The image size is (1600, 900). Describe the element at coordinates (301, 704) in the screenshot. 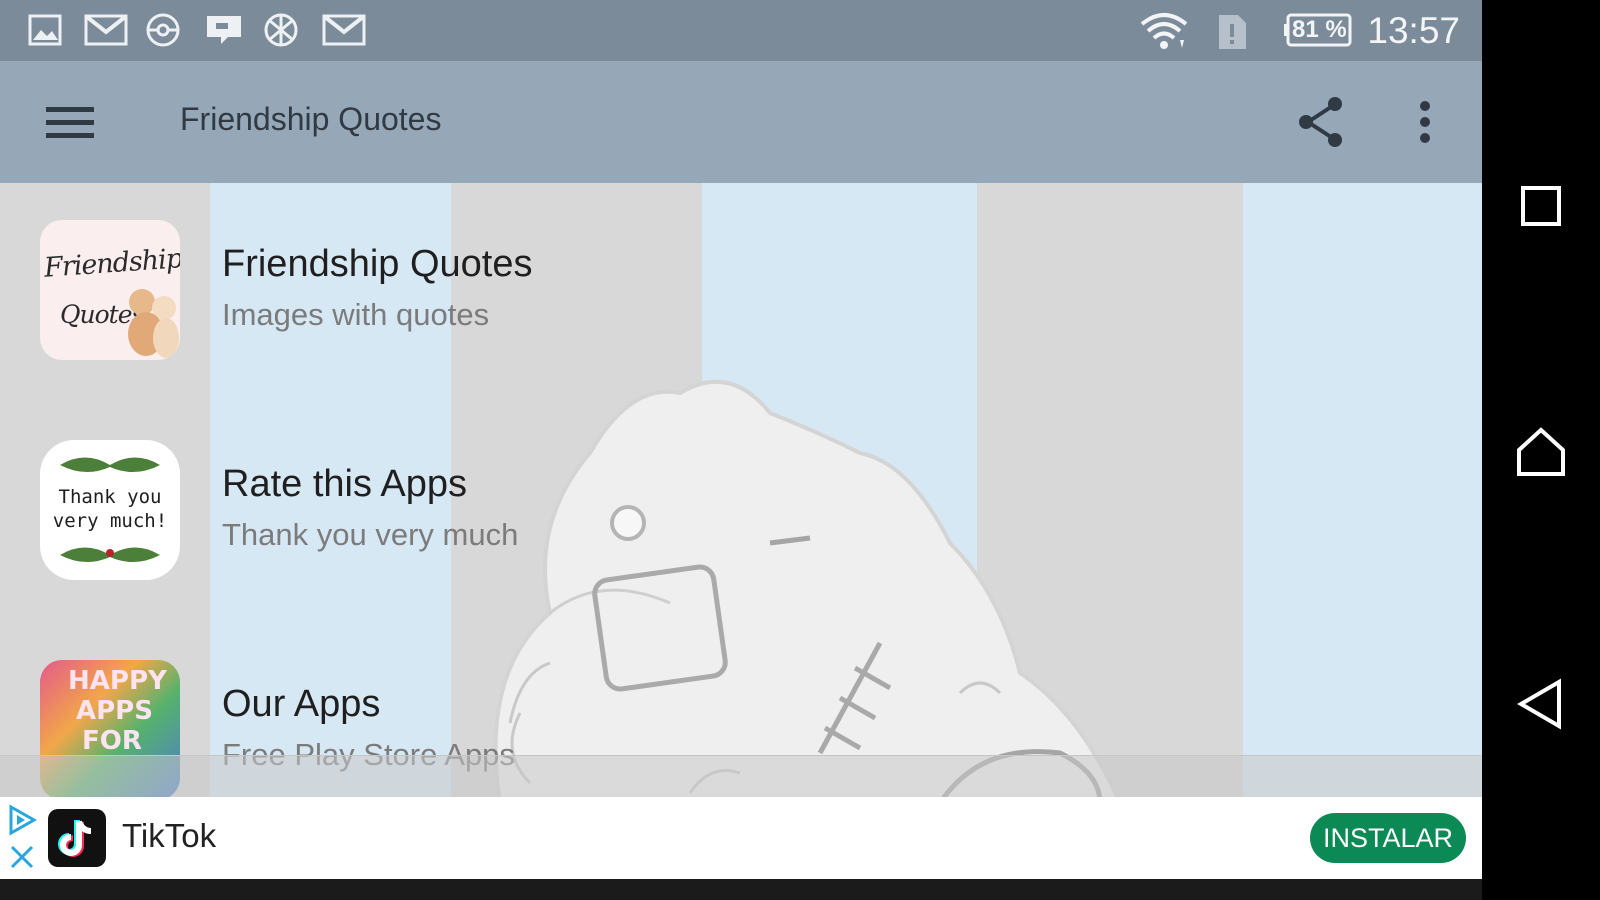

I see `list-item-title: Our Apps` at that location.